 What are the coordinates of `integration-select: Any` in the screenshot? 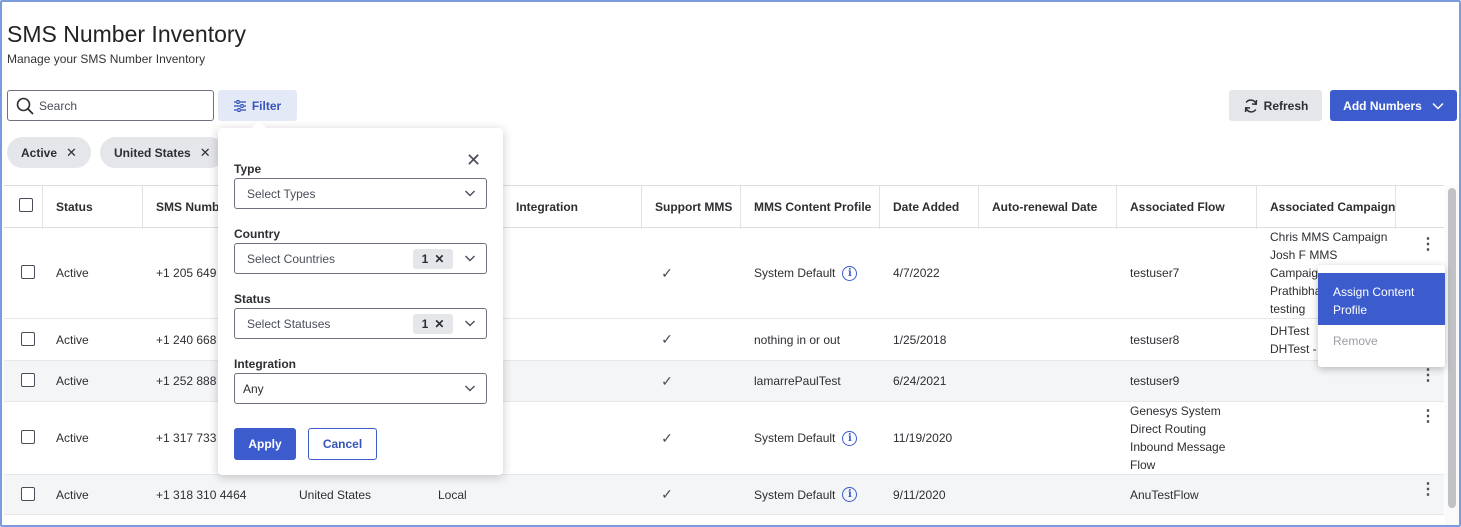 It's located at (360, 388).